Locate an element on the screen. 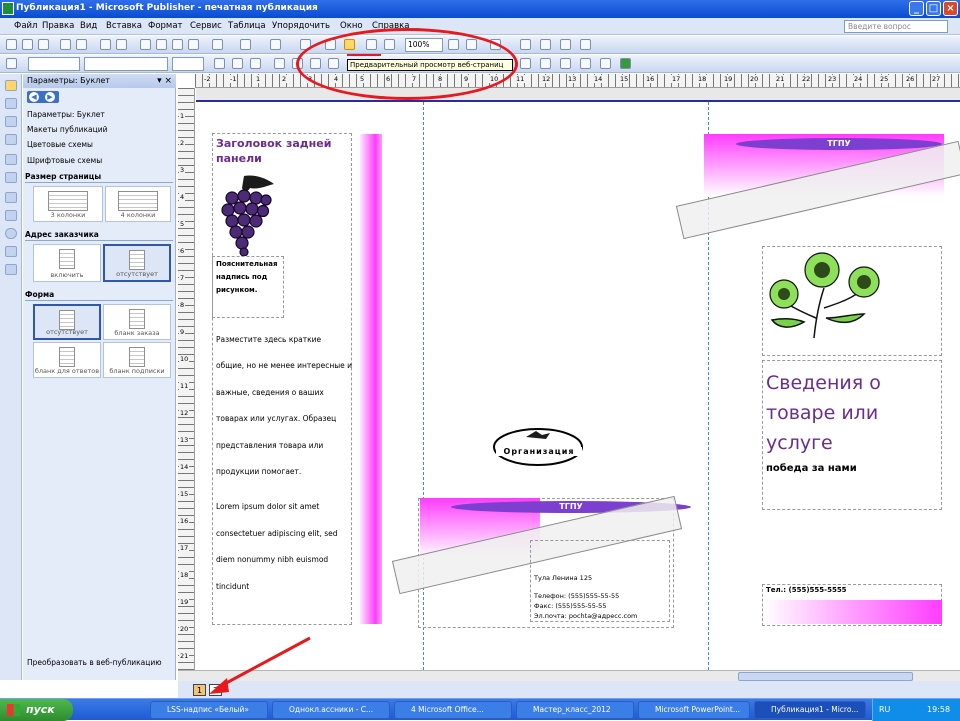  research-icon is located at coordinates (121, 44).